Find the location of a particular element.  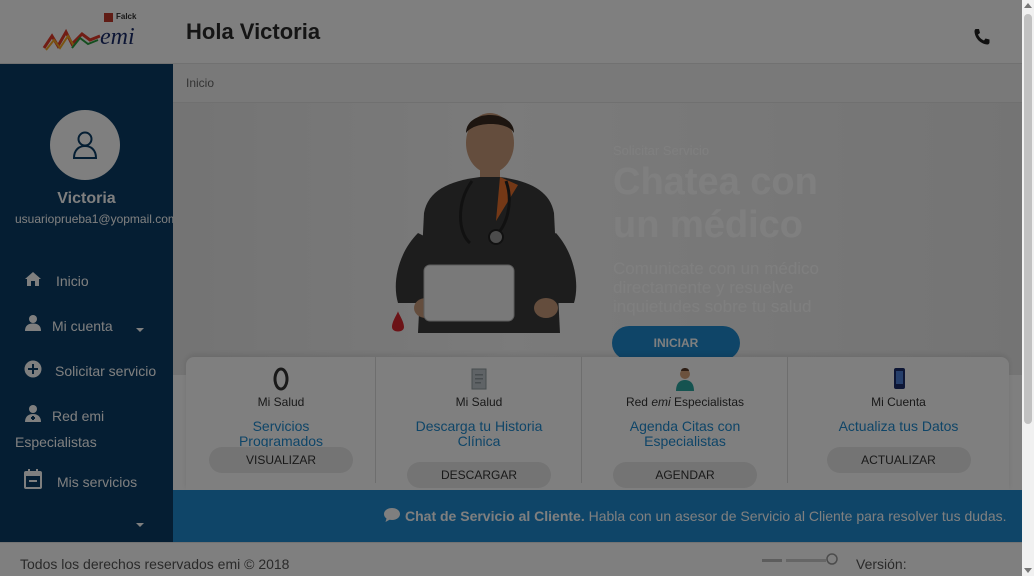

scroll-down-arrow-icon is located at coordinates (1028, 570).